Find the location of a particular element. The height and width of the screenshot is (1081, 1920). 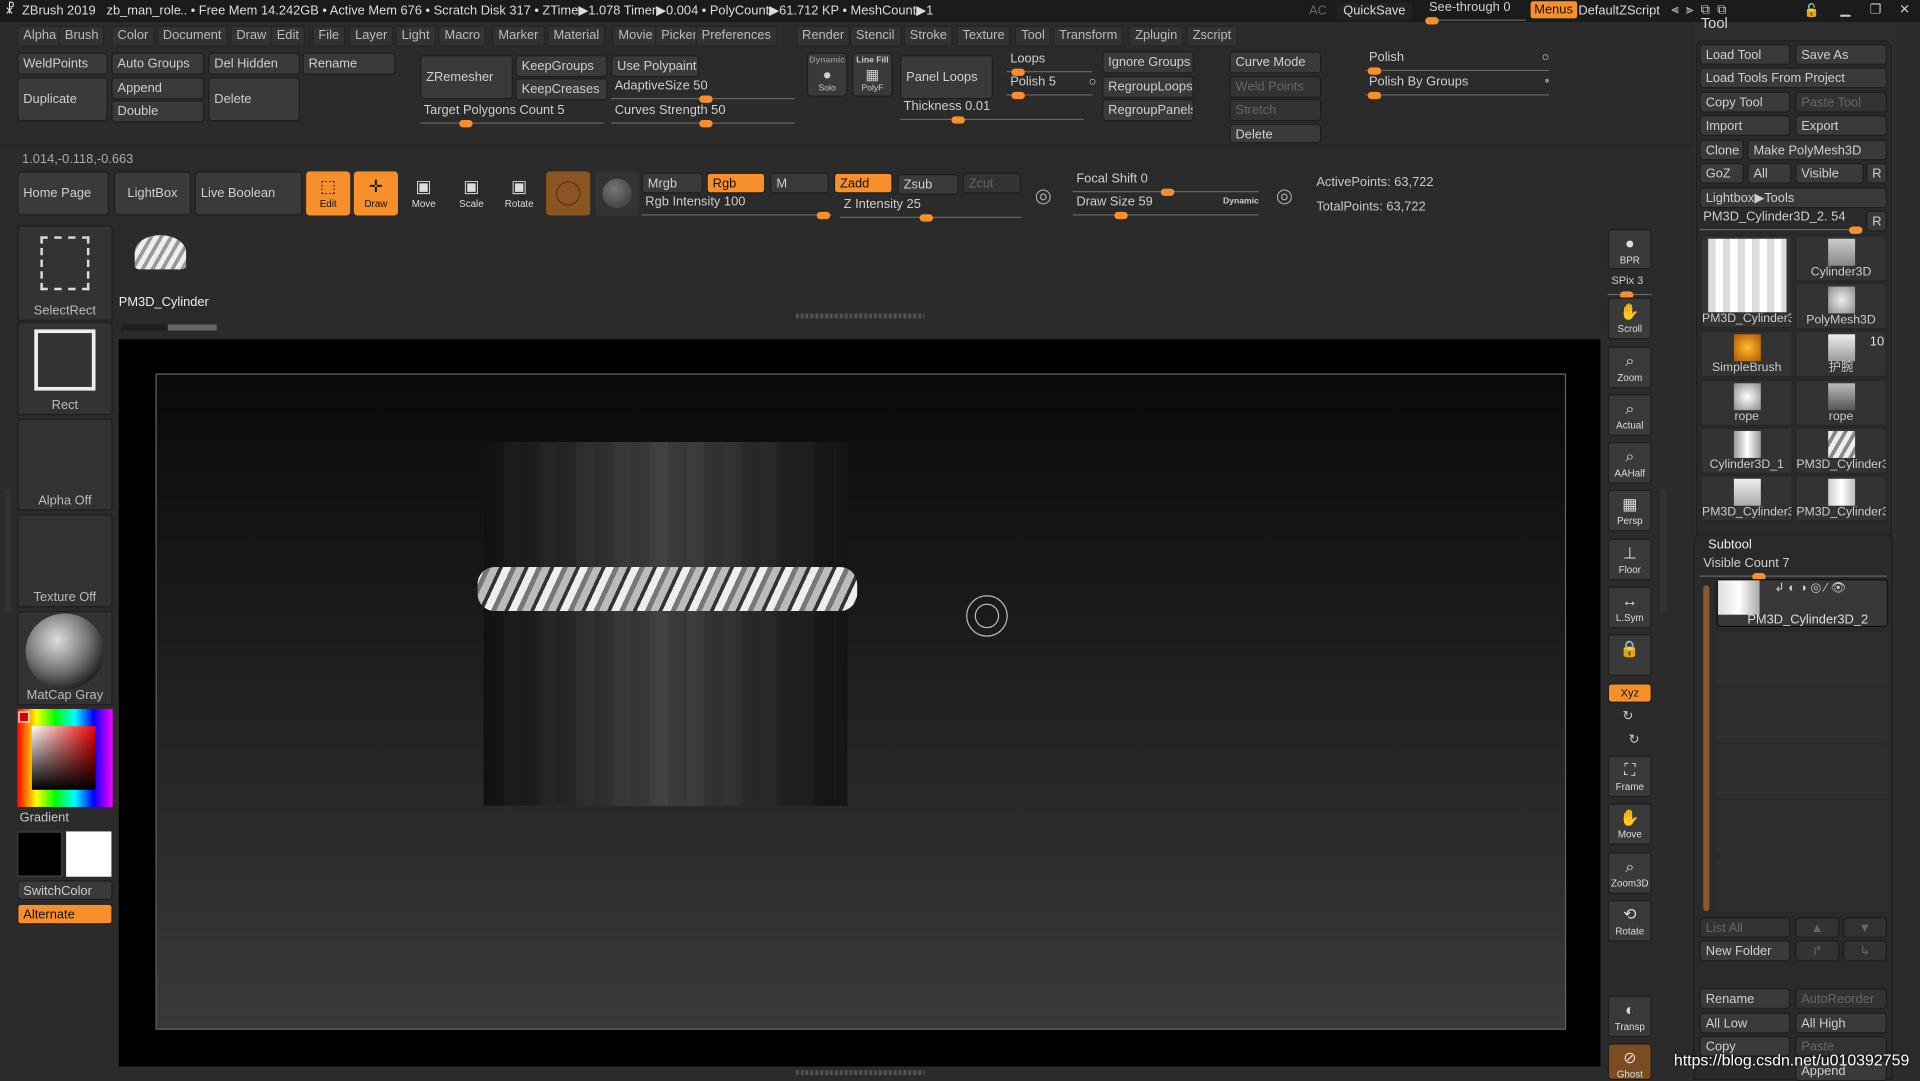

keepcreases-button: KeepCreases is located at coordinates (561, 89).